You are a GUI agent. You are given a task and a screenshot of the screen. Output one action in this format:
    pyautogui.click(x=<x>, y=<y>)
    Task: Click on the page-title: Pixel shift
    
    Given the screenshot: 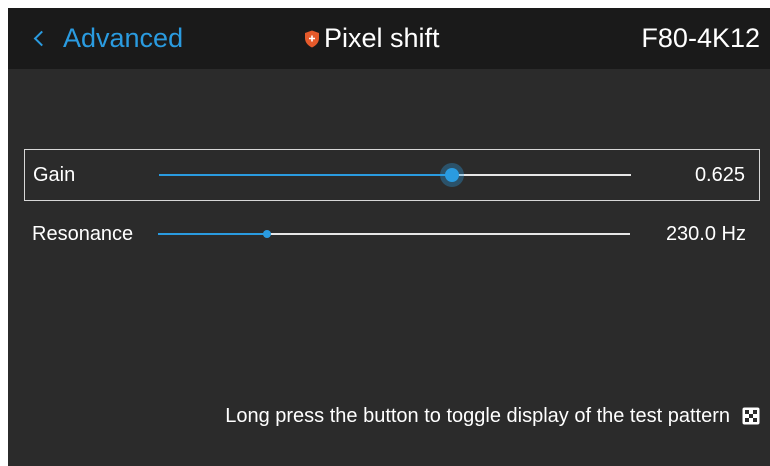 What is the action you would take?
    pyautogui.click(x=372, y=38)
    